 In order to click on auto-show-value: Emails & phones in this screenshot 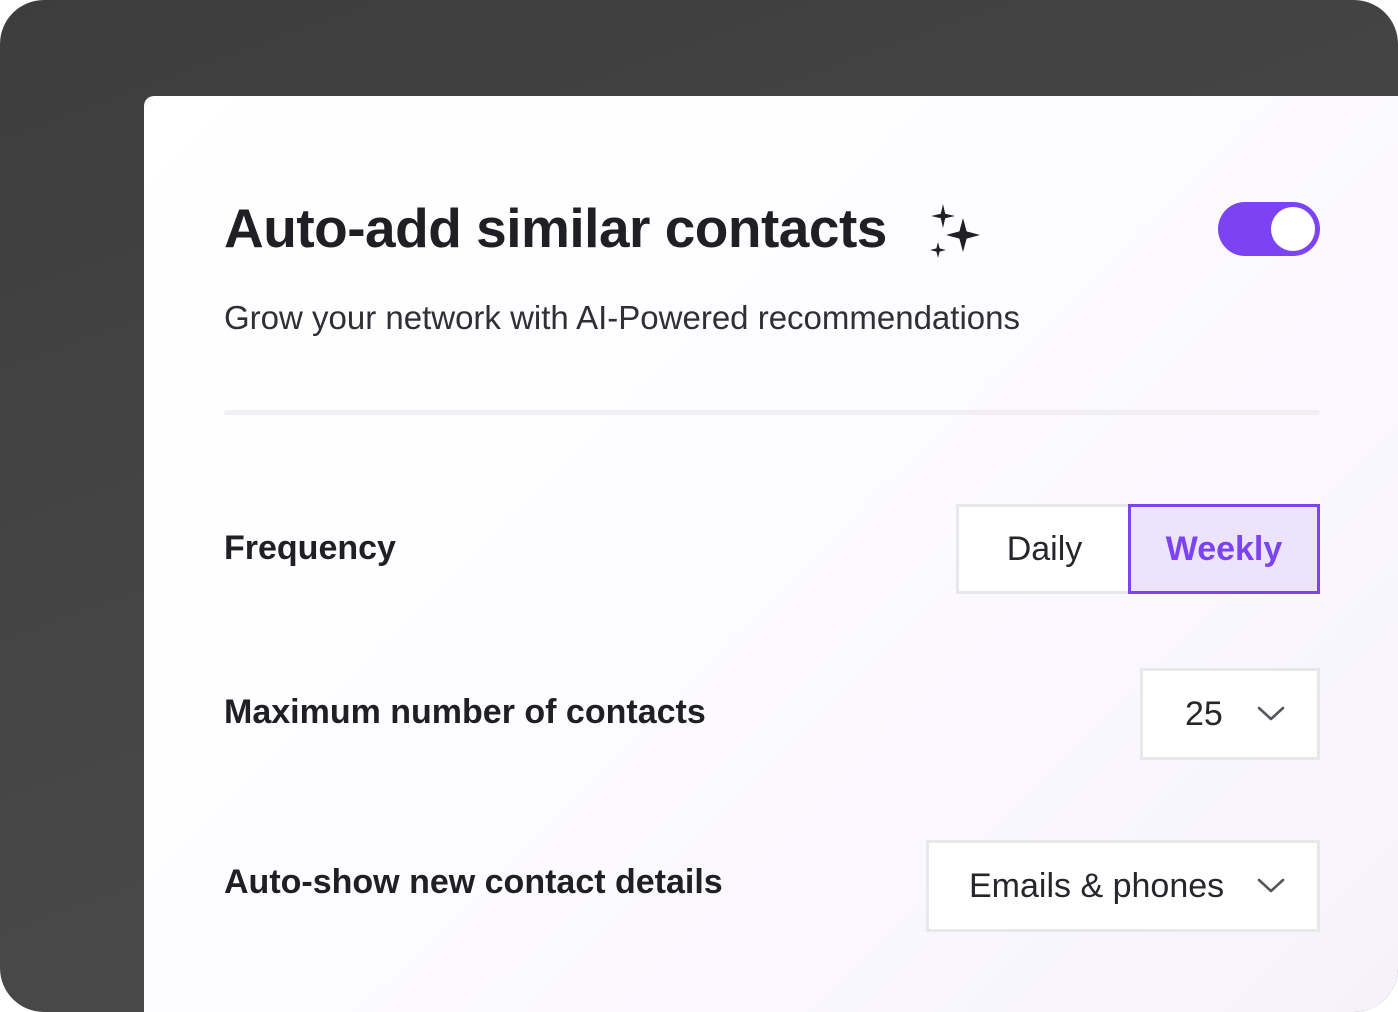, I will do `click(1097, 885)`.